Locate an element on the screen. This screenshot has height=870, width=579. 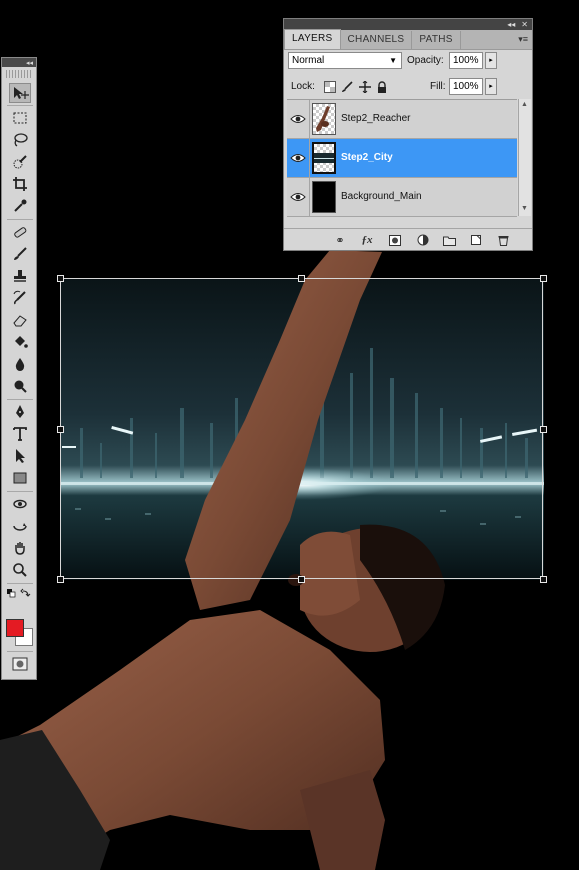
move-tool is located at coordinates (20, 93).